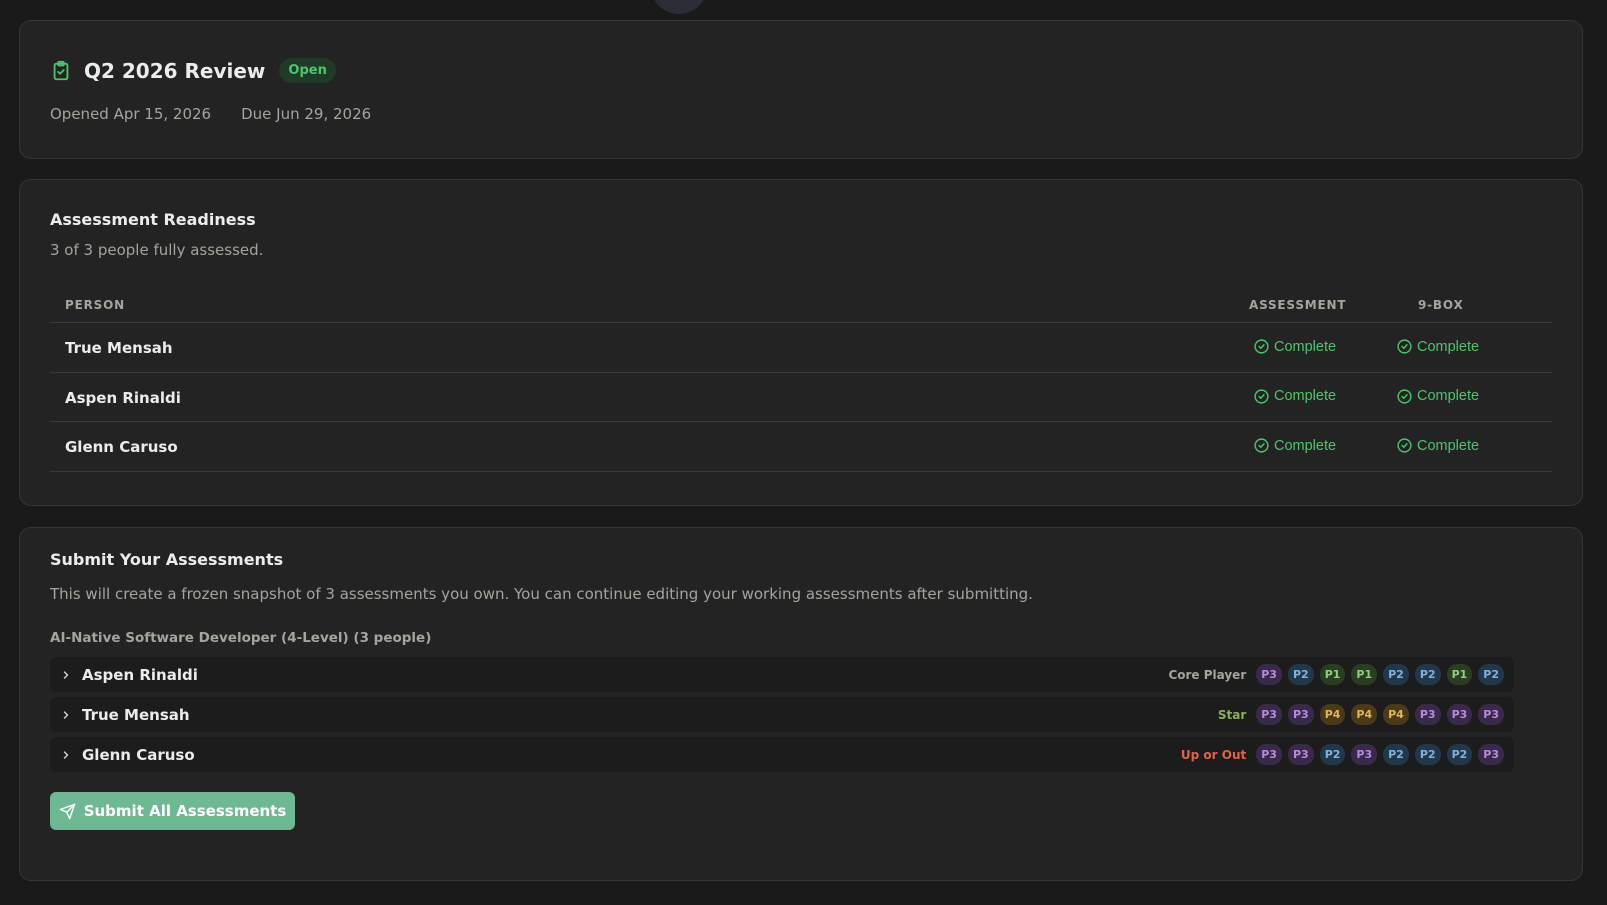  I want to click on section-title: Assessment Readiness, so click(153, 219).